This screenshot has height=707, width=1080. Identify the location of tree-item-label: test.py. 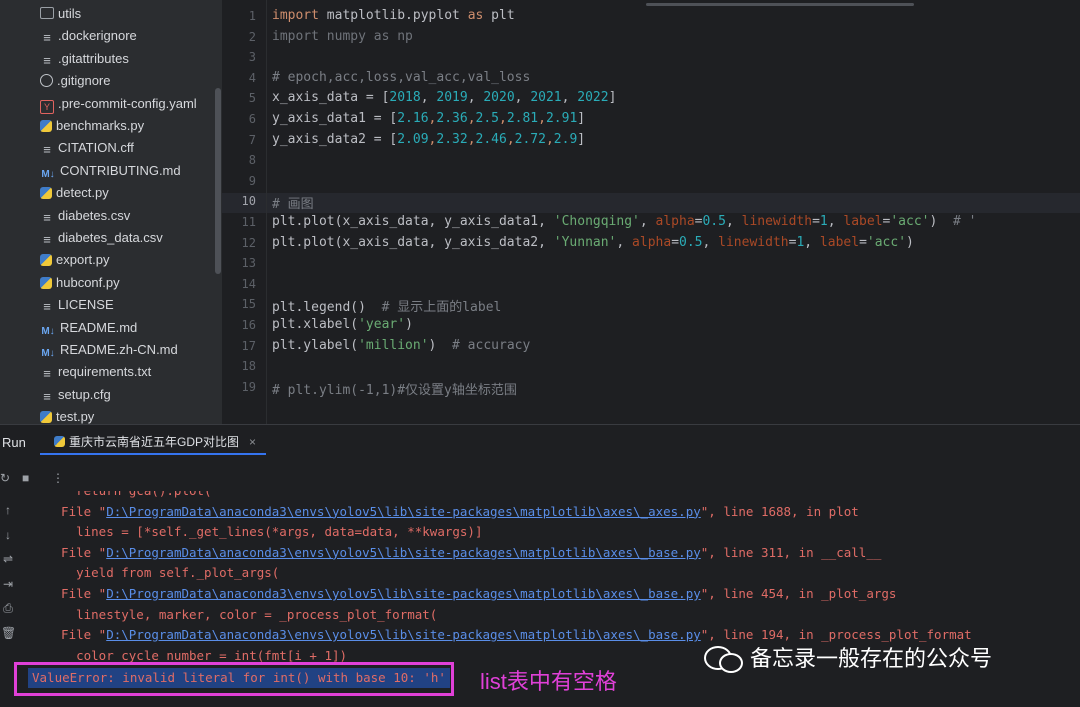
(75, 416).